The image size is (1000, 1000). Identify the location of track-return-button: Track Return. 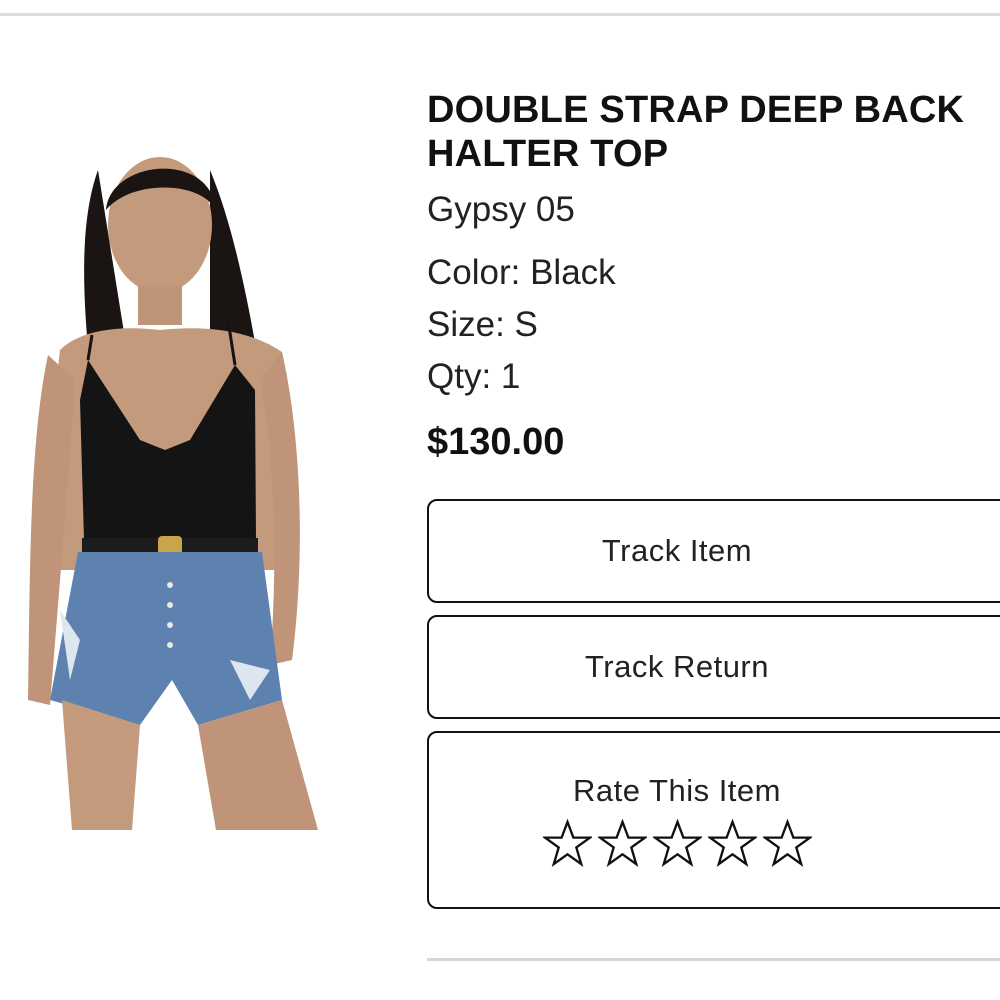
(713, 667).